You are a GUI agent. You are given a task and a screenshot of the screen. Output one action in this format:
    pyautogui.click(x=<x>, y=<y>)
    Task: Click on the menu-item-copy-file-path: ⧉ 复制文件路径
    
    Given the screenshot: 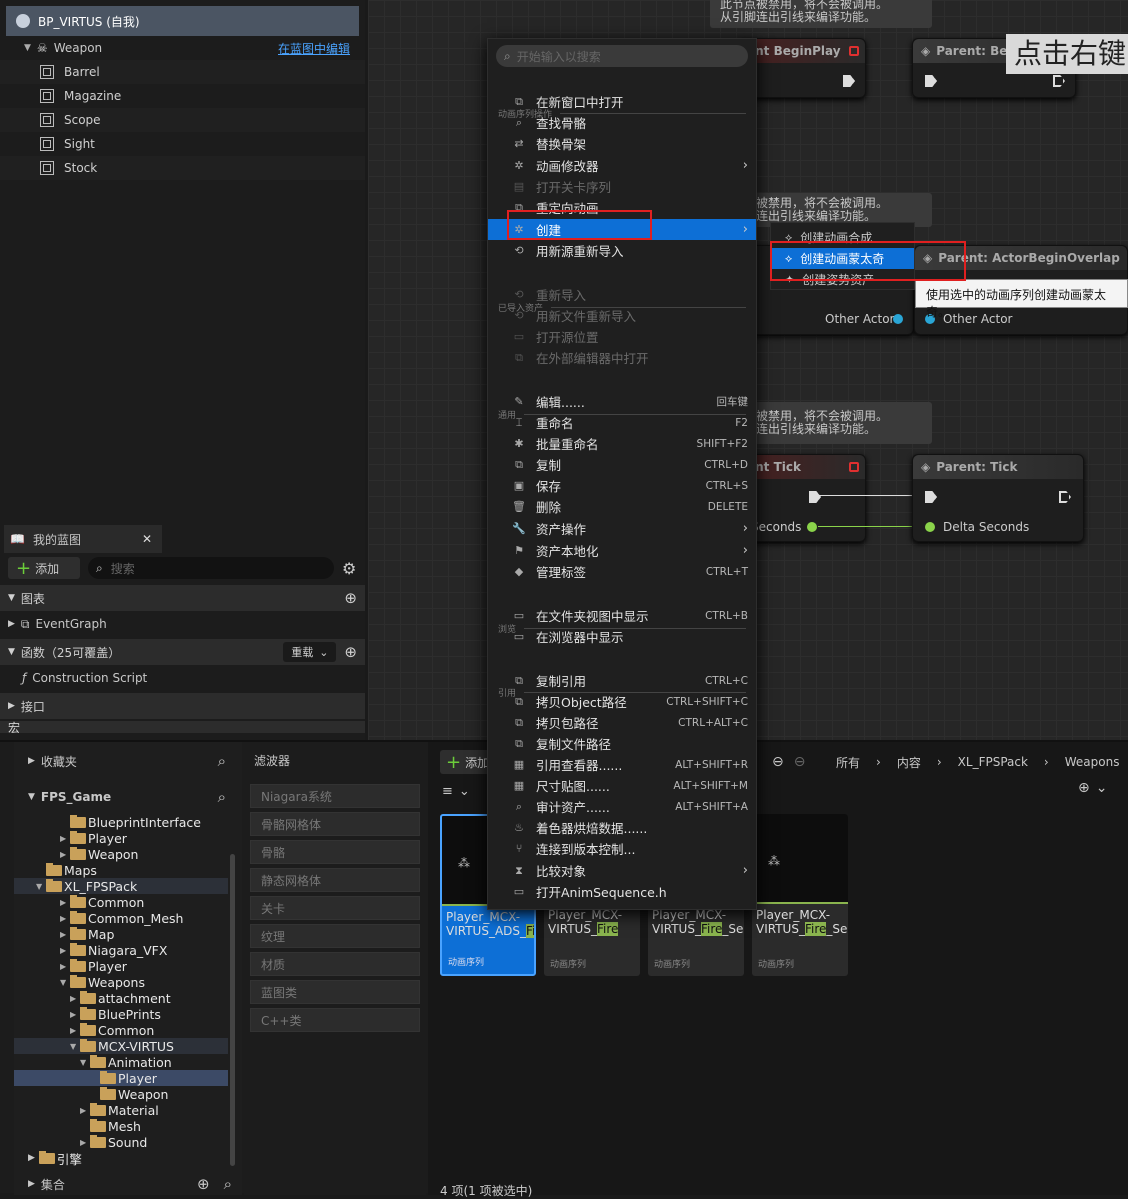 What is the action you would take?
    pyautogui.click(x=622, y=743)
    